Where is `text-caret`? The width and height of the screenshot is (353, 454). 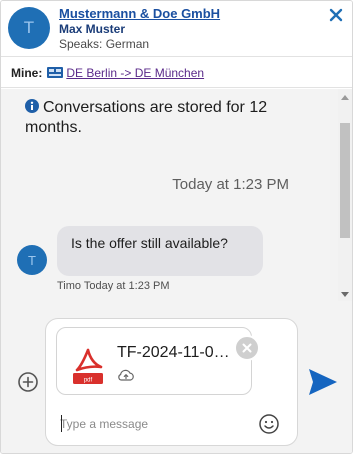 text-caret is located at coordinates (61, 423).